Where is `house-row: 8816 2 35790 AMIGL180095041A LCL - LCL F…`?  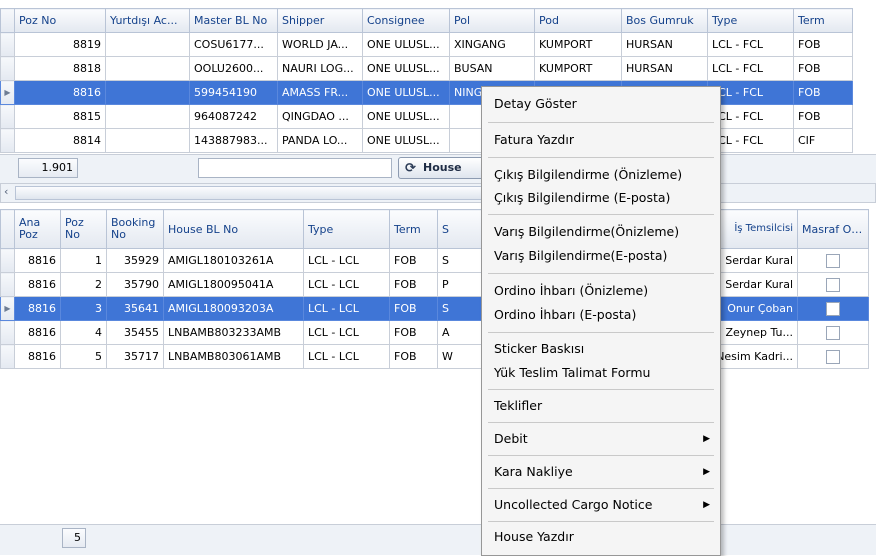 house-row: 8816 2 35790 AMIGL180095041A LCL - LCL F… is located at coordinates (434, 284).